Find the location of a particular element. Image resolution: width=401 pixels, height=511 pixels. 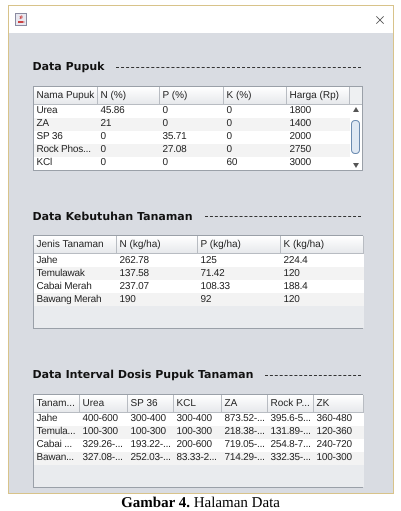

up-arrow-icon is located at coordinates (355, 109).